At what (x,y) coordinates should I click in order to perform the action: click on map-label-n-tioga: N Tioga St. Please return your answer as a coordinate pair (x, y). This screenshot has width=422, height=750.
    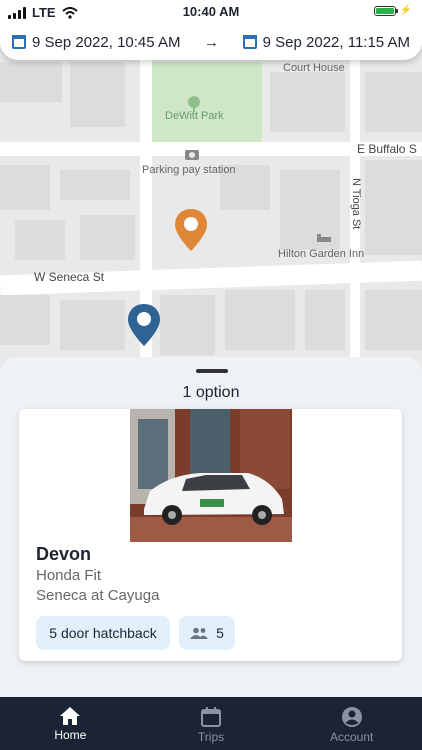
    Looking at the image, I should click on (356, 204).